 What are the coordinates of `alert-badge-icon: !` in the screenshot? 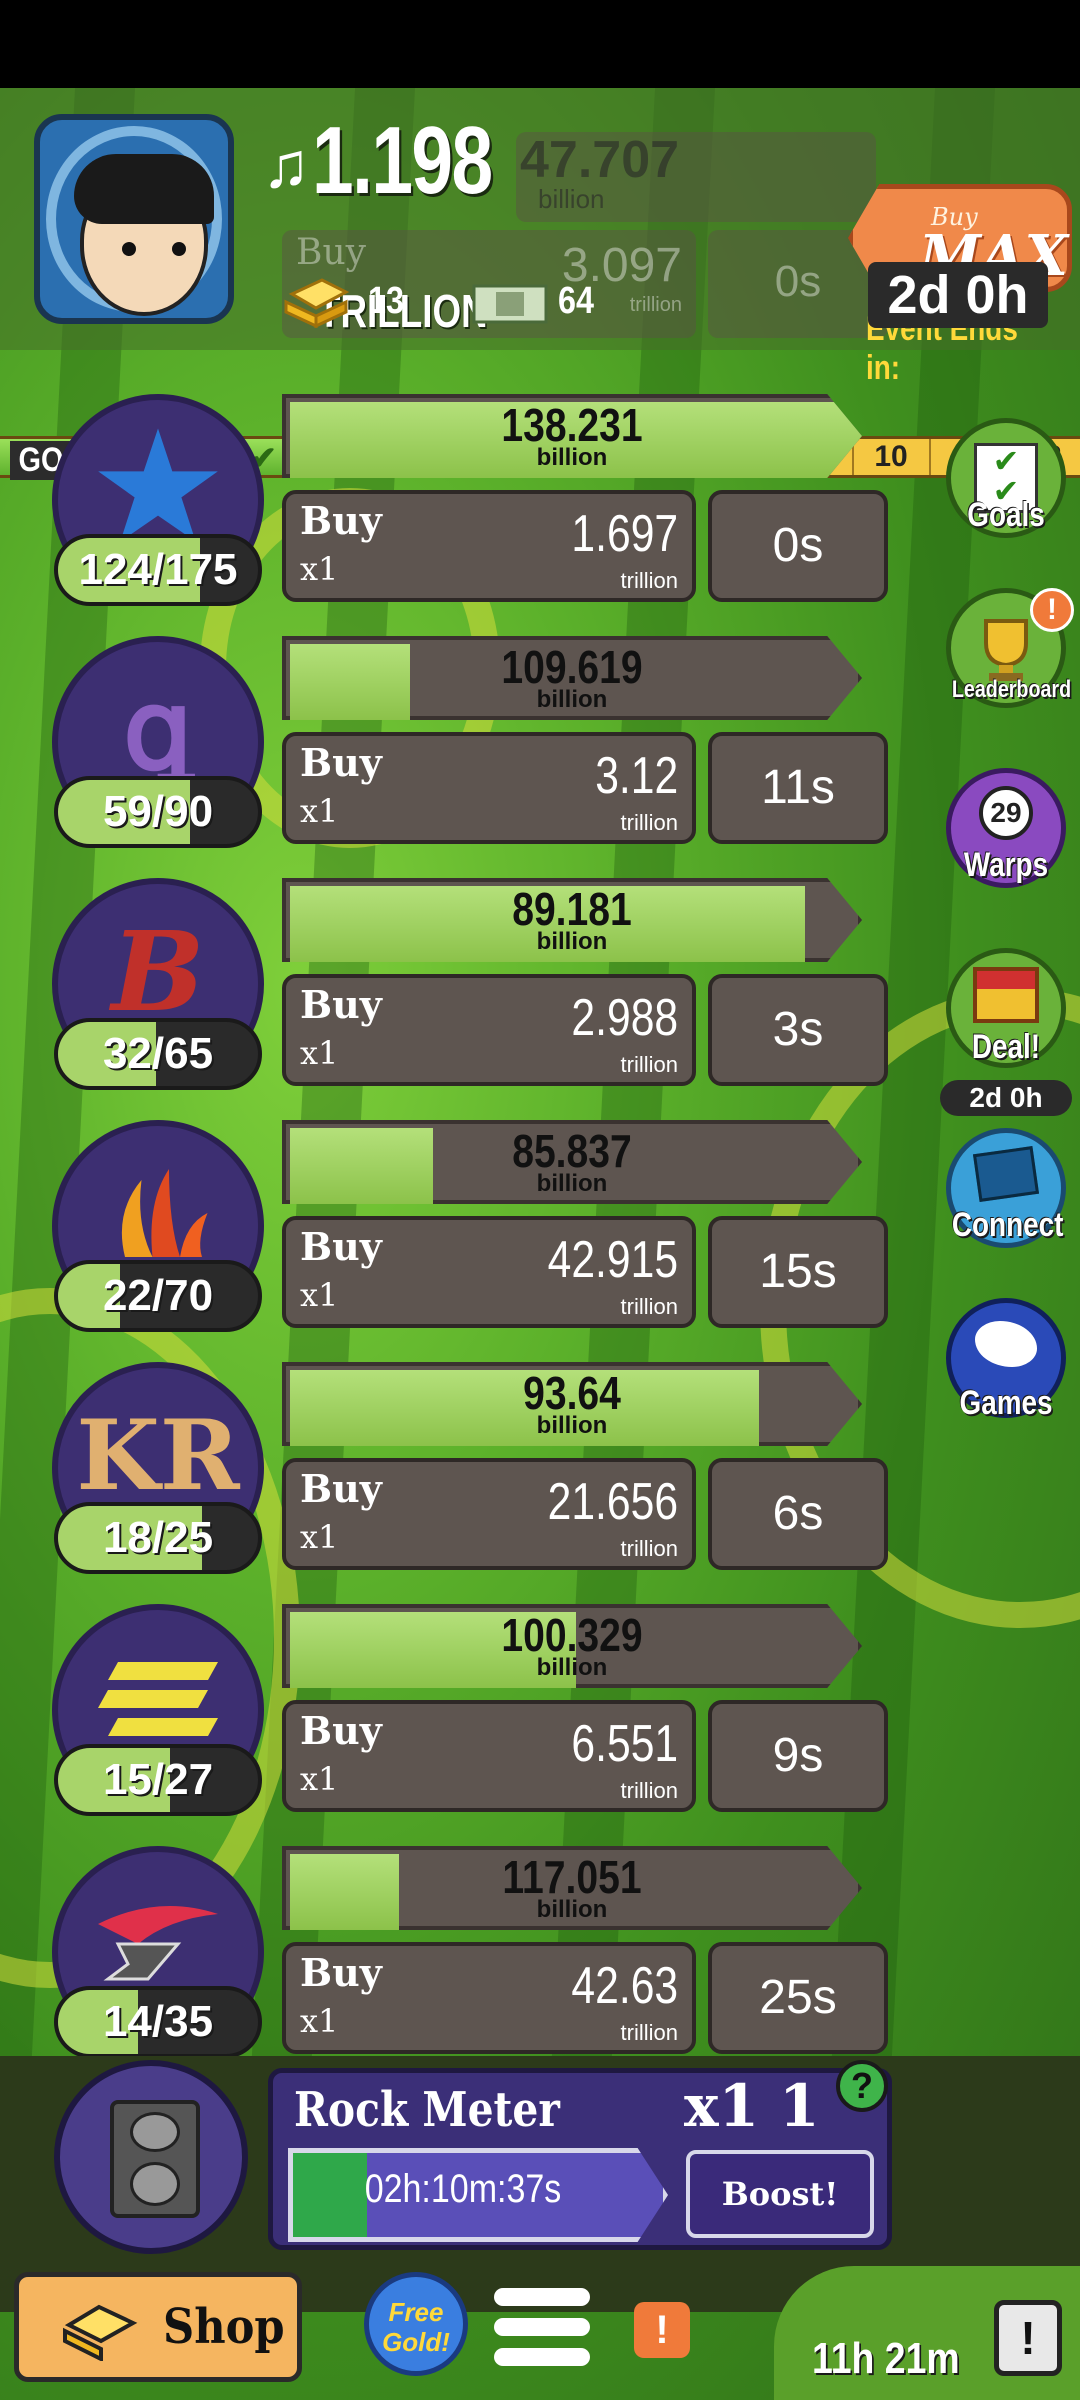 It's located at (1052, 610).